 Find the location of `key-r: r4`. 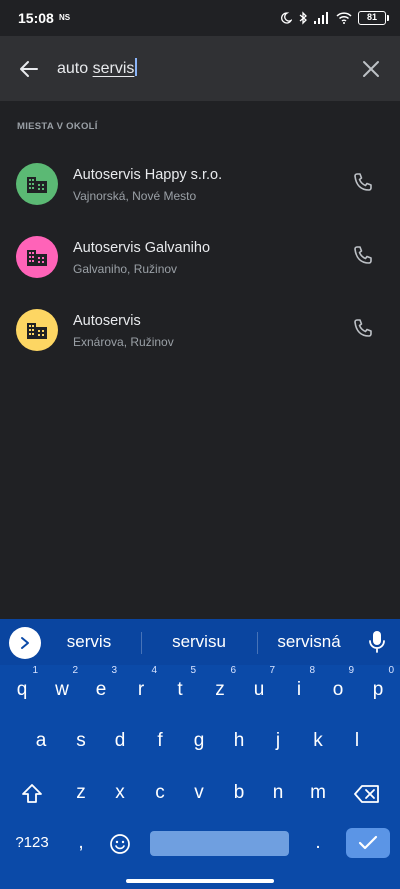

key-r: r4 is located at coordinates (141, 687).